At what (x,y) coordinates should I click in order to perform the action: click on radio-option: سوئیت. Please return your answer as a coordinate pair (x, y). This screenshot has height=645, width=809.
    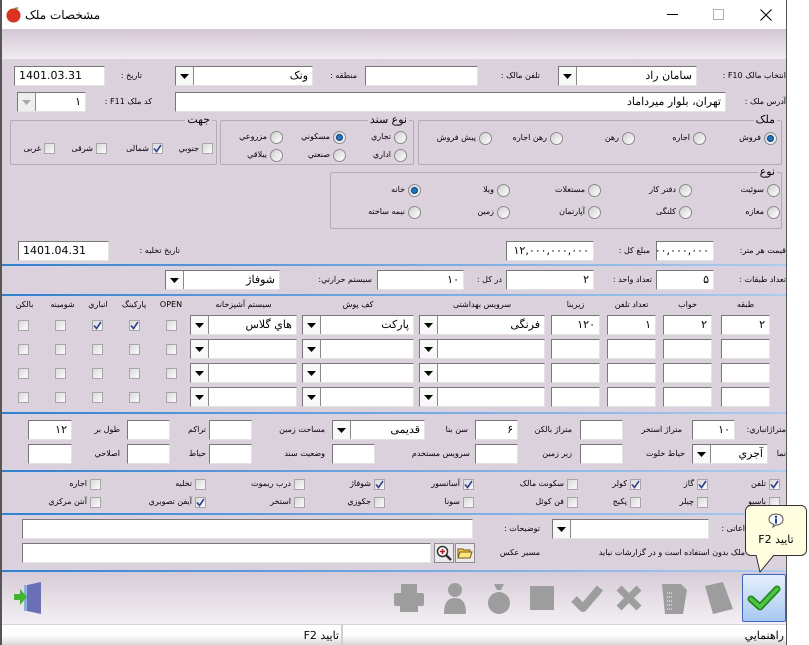
    Looking at the image, I should click on (751, 190).